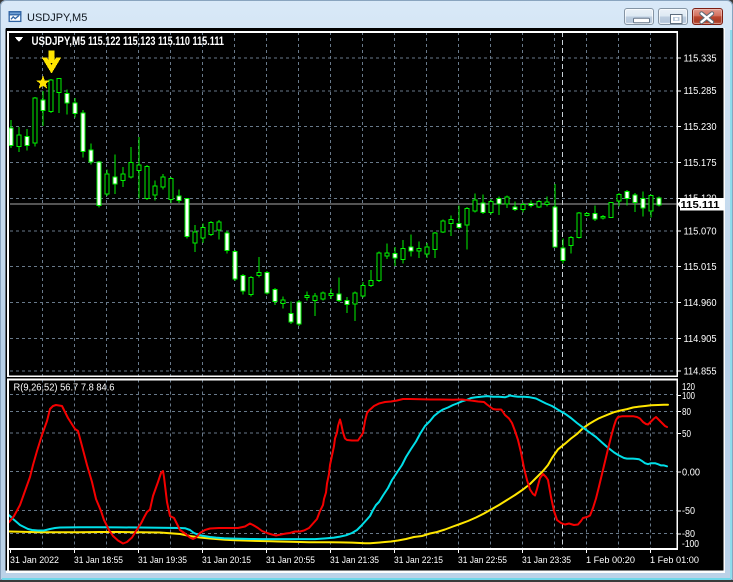  What do you see at coordinates (482, 560) in the screenshot?
I see `svg-text: 31 Jan 22:55` at bounding box center [482, 560].